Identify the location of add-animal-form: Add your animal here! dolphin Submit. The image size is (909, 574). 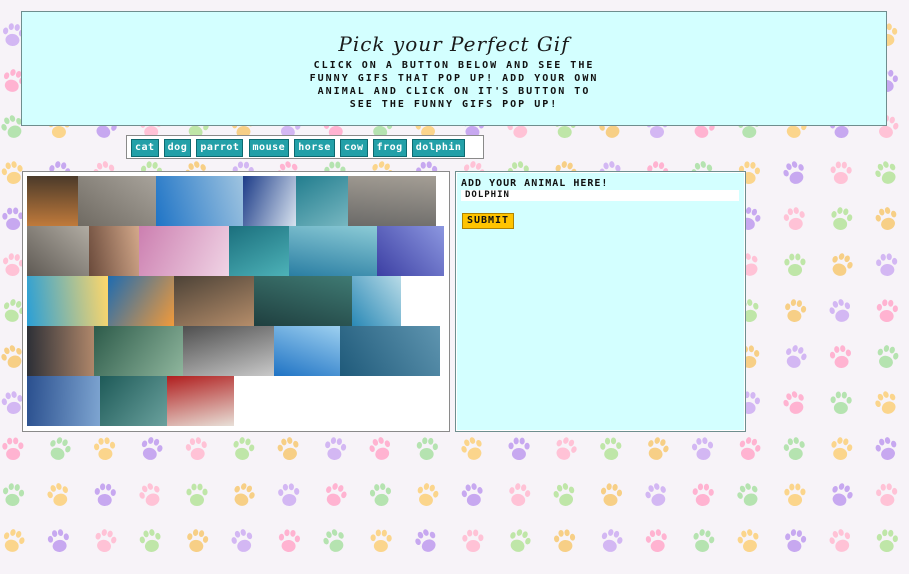
(600, 301).